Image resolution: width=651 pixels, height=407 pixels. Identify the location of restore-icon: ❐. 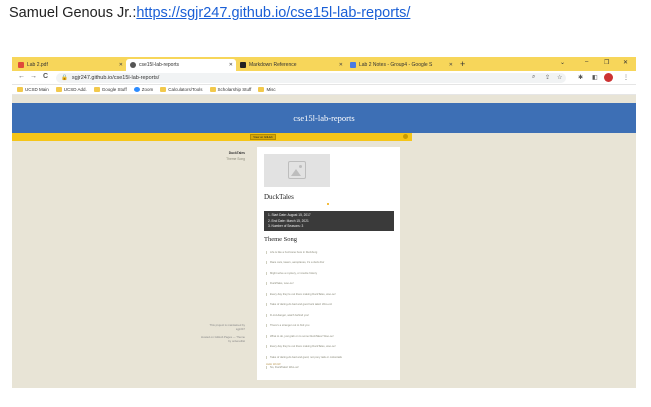
(606, 62).